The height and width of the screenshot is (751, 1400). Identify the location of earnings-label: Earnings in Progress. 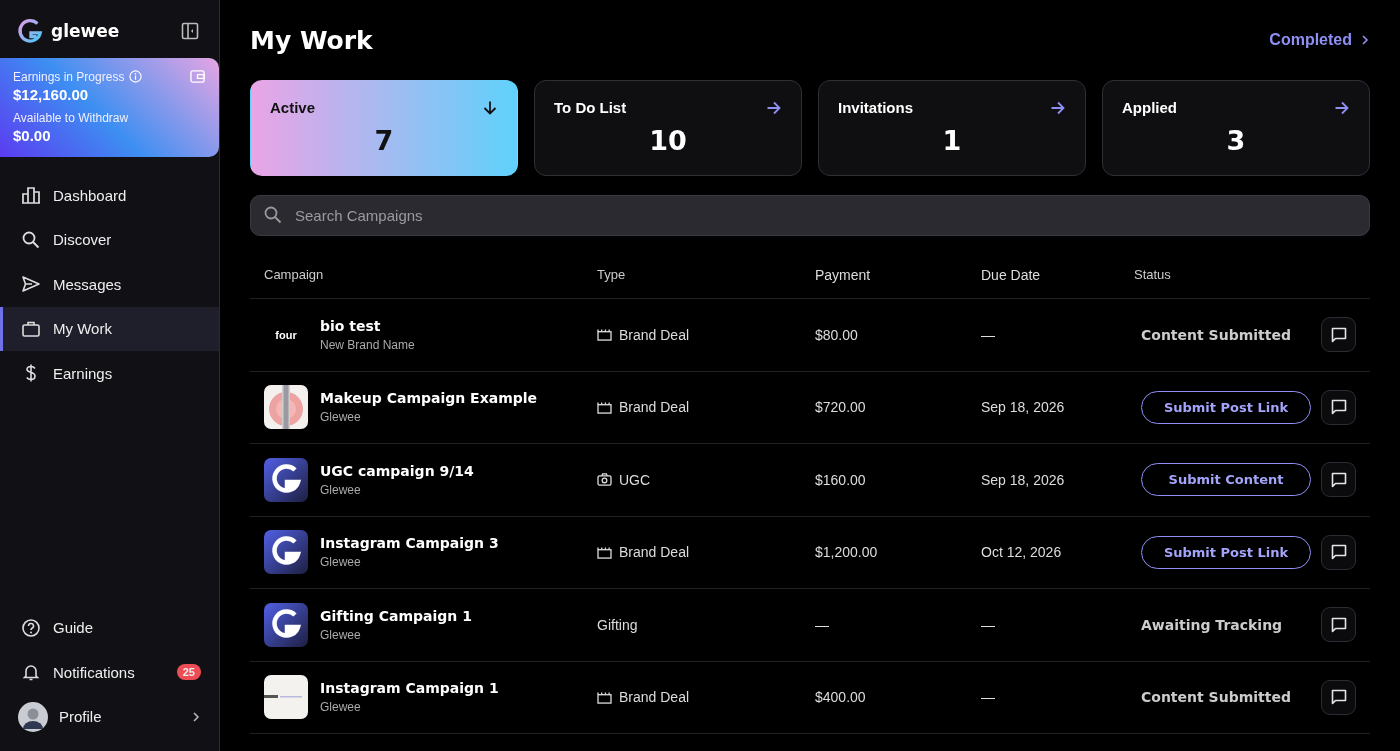
(69, 76).